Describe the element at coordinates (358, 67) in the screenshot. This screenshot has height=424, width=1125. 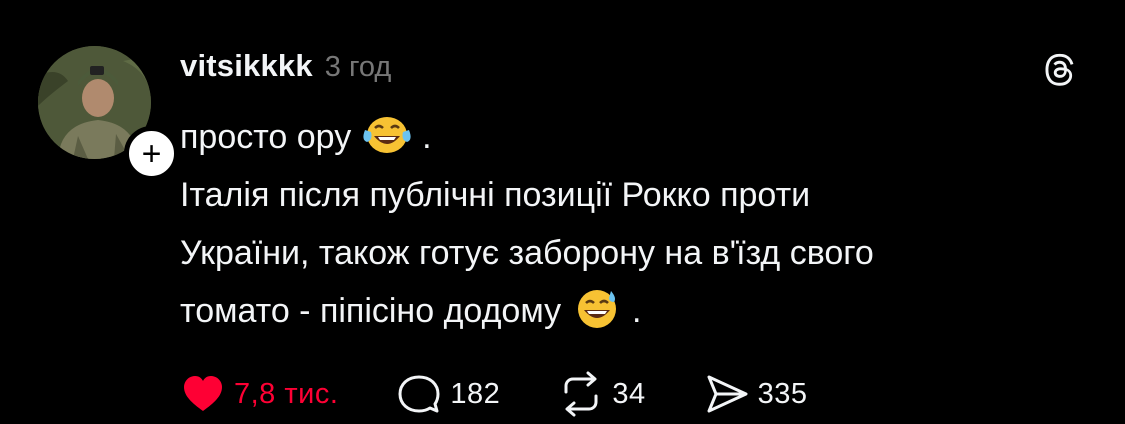
I see `timestamp: 3 год` at that location.